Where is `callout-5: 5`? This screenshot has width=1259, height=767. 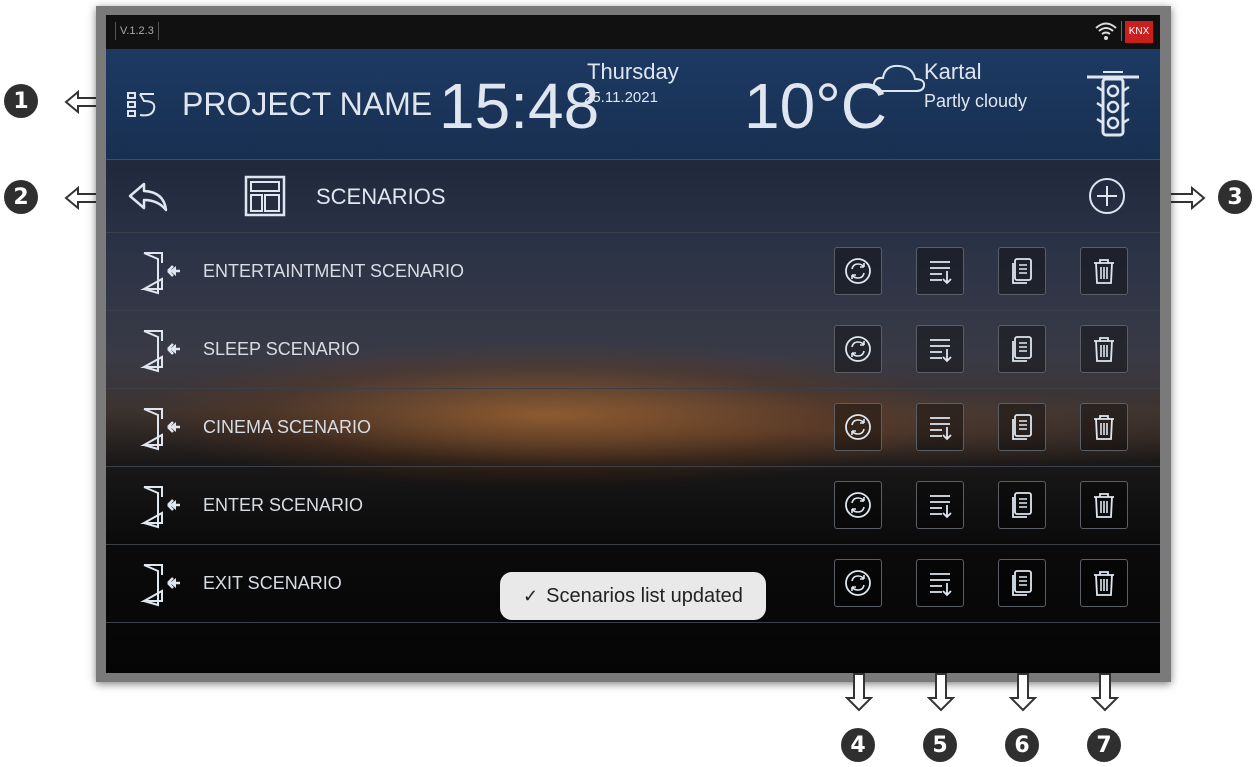
callout-5: 5 is located at coordinates (940, 745).